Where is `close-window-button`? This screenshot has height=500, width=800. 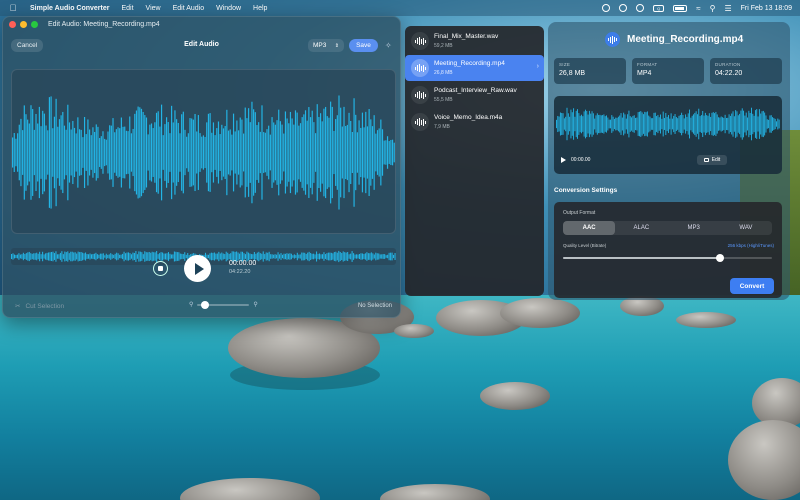 close-window-button is located at coordinates (12, 24).